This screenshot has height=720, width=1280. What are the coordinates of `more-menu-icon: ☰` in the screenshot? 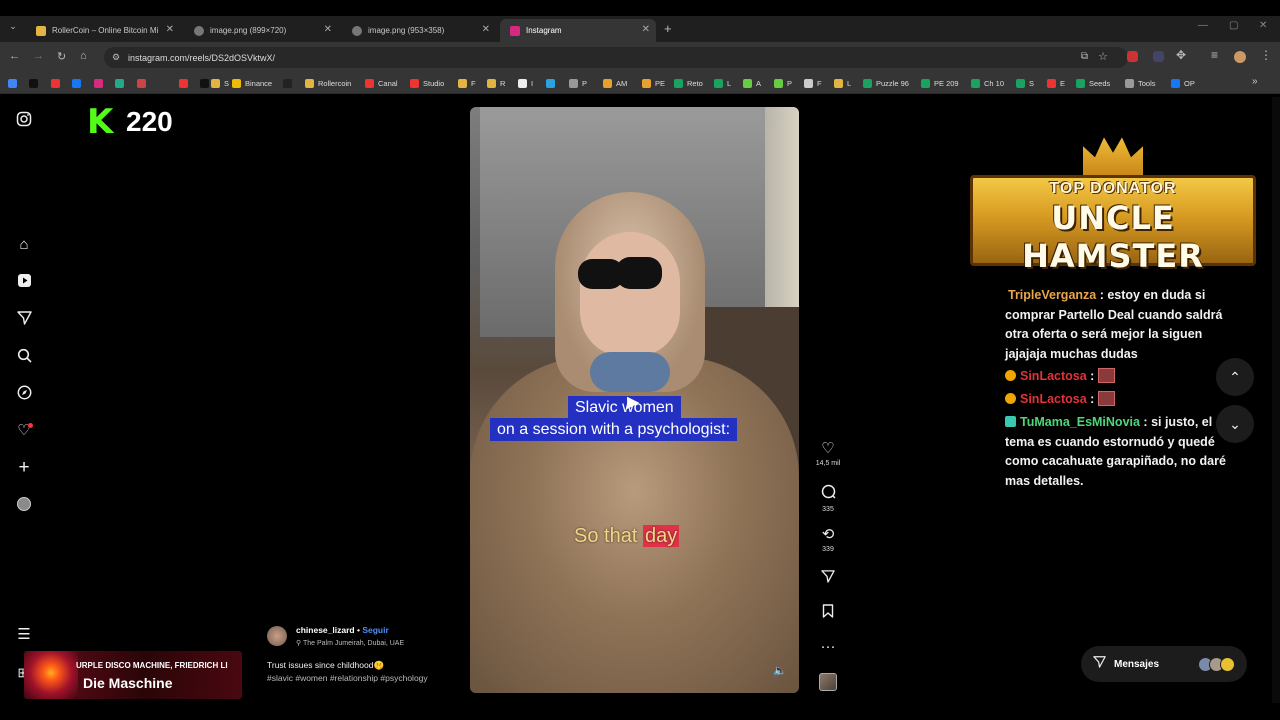 It's located at (24, 635).